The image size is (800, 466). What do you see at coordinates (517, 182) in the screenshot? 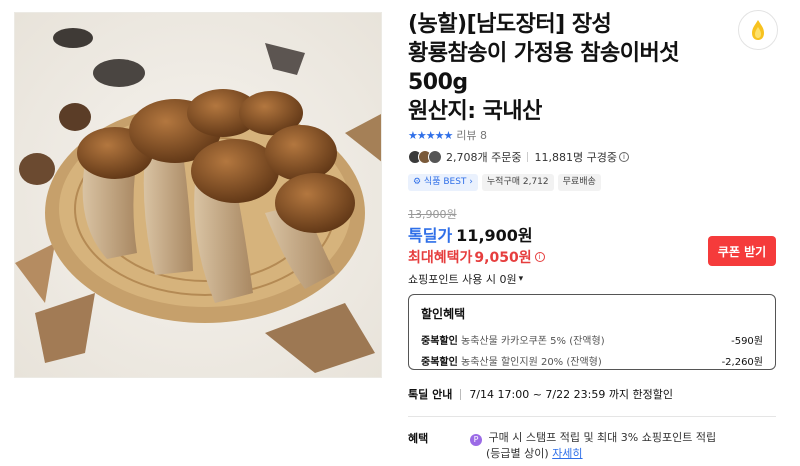
I see `cumulative-badge: 누적구매 2,712` at bounding box center [517, 182].